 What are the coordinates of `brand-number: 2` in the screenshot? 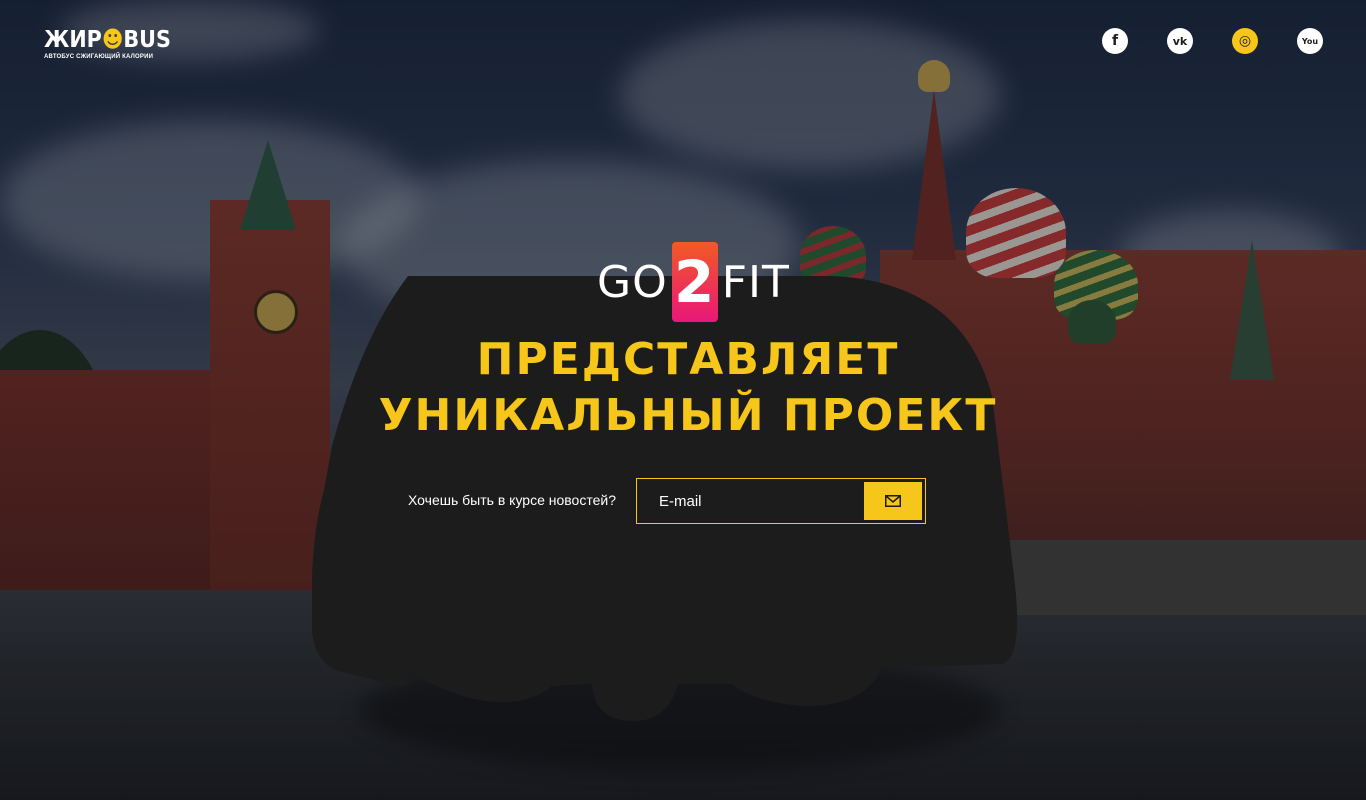 It's located at (694, 282).